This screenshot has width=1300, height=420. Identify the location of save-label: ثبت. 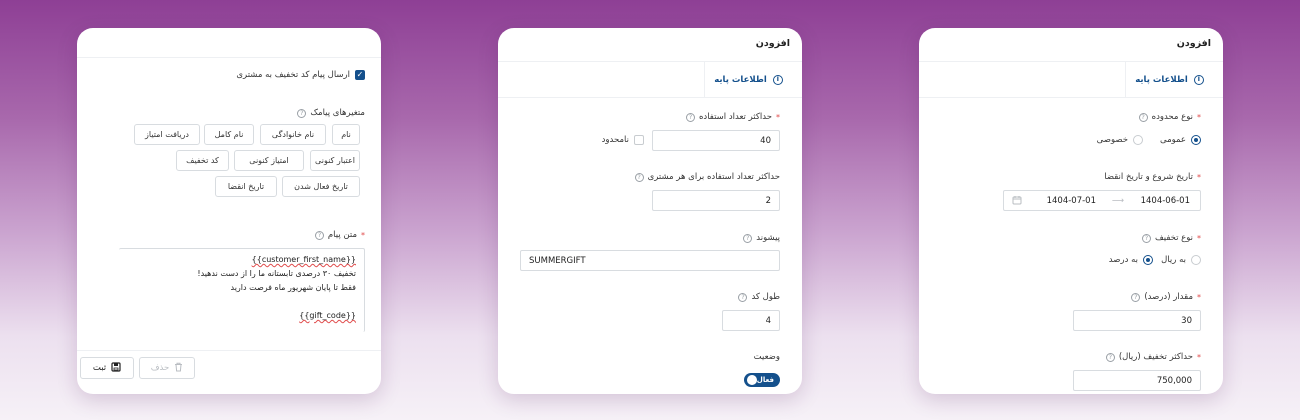
(99, 368).